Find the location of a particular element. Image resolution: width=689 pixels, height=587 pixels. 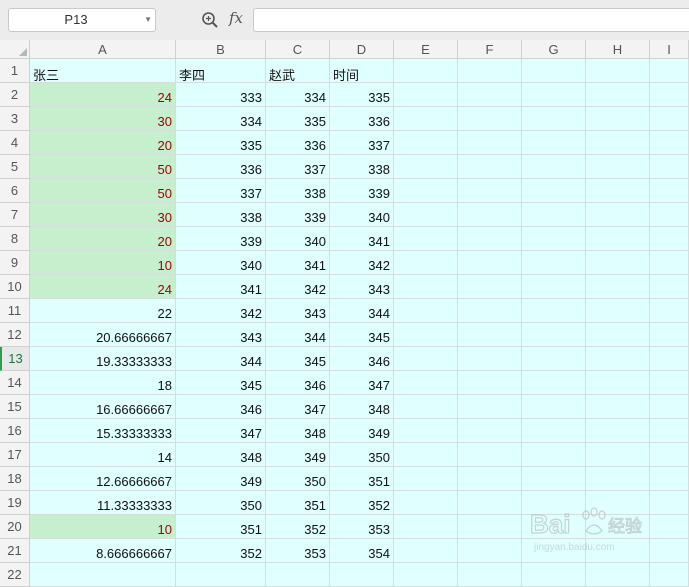

cell-i10 is located at coordinates (669, 287).